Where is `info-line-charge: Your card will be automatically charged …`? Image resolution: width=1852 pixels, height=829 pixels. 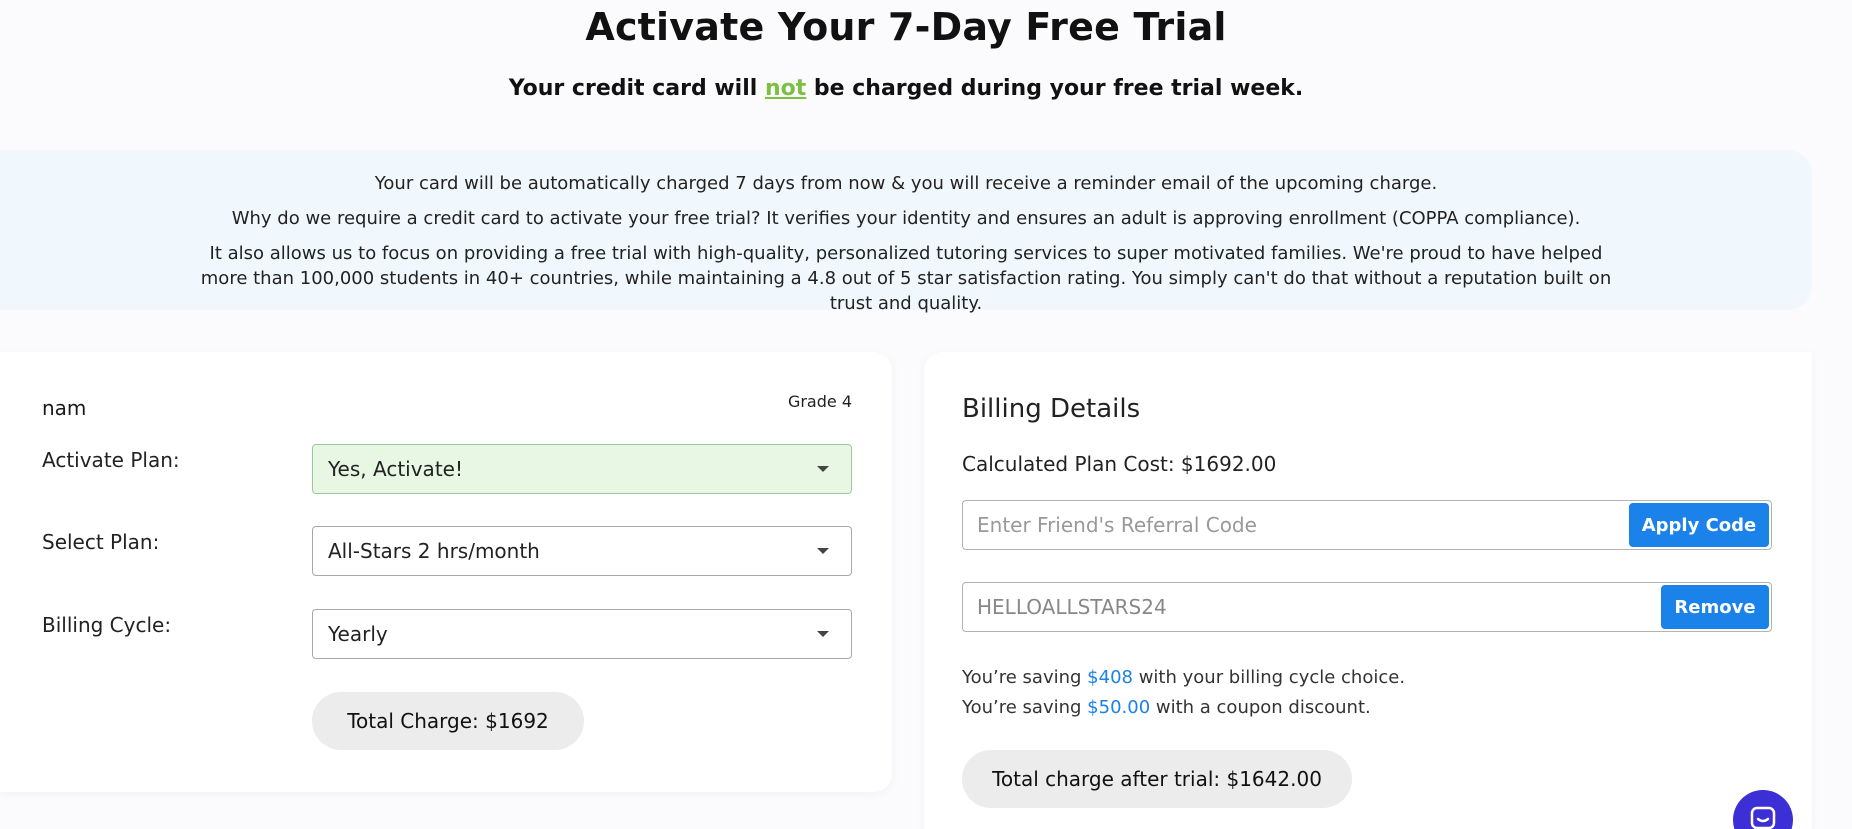
info-line-charge: Your card will be automatically charged … is located at coordinates (906, 183).